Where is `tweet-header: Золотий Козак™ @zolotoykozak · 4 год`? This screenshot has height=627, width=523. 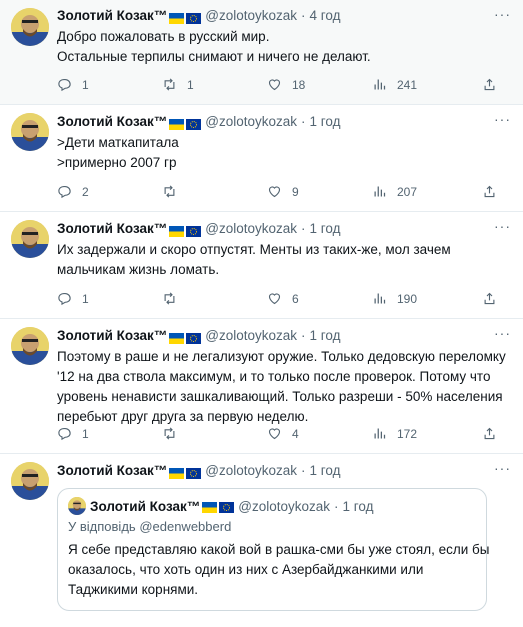
tweet-header: Золотий Козак™ @zolotoykozak · 4 год is located at coordinates (199, 16).